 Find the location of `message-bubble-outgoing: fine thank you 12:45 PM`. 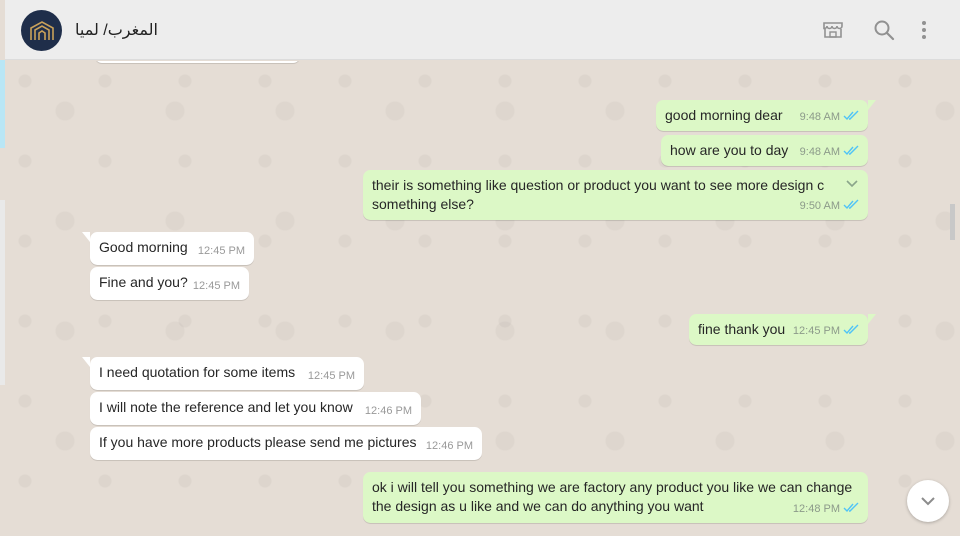

message-bubble-outgoing: fine thank you 12:45 PM is located at coordinates (782, 329).